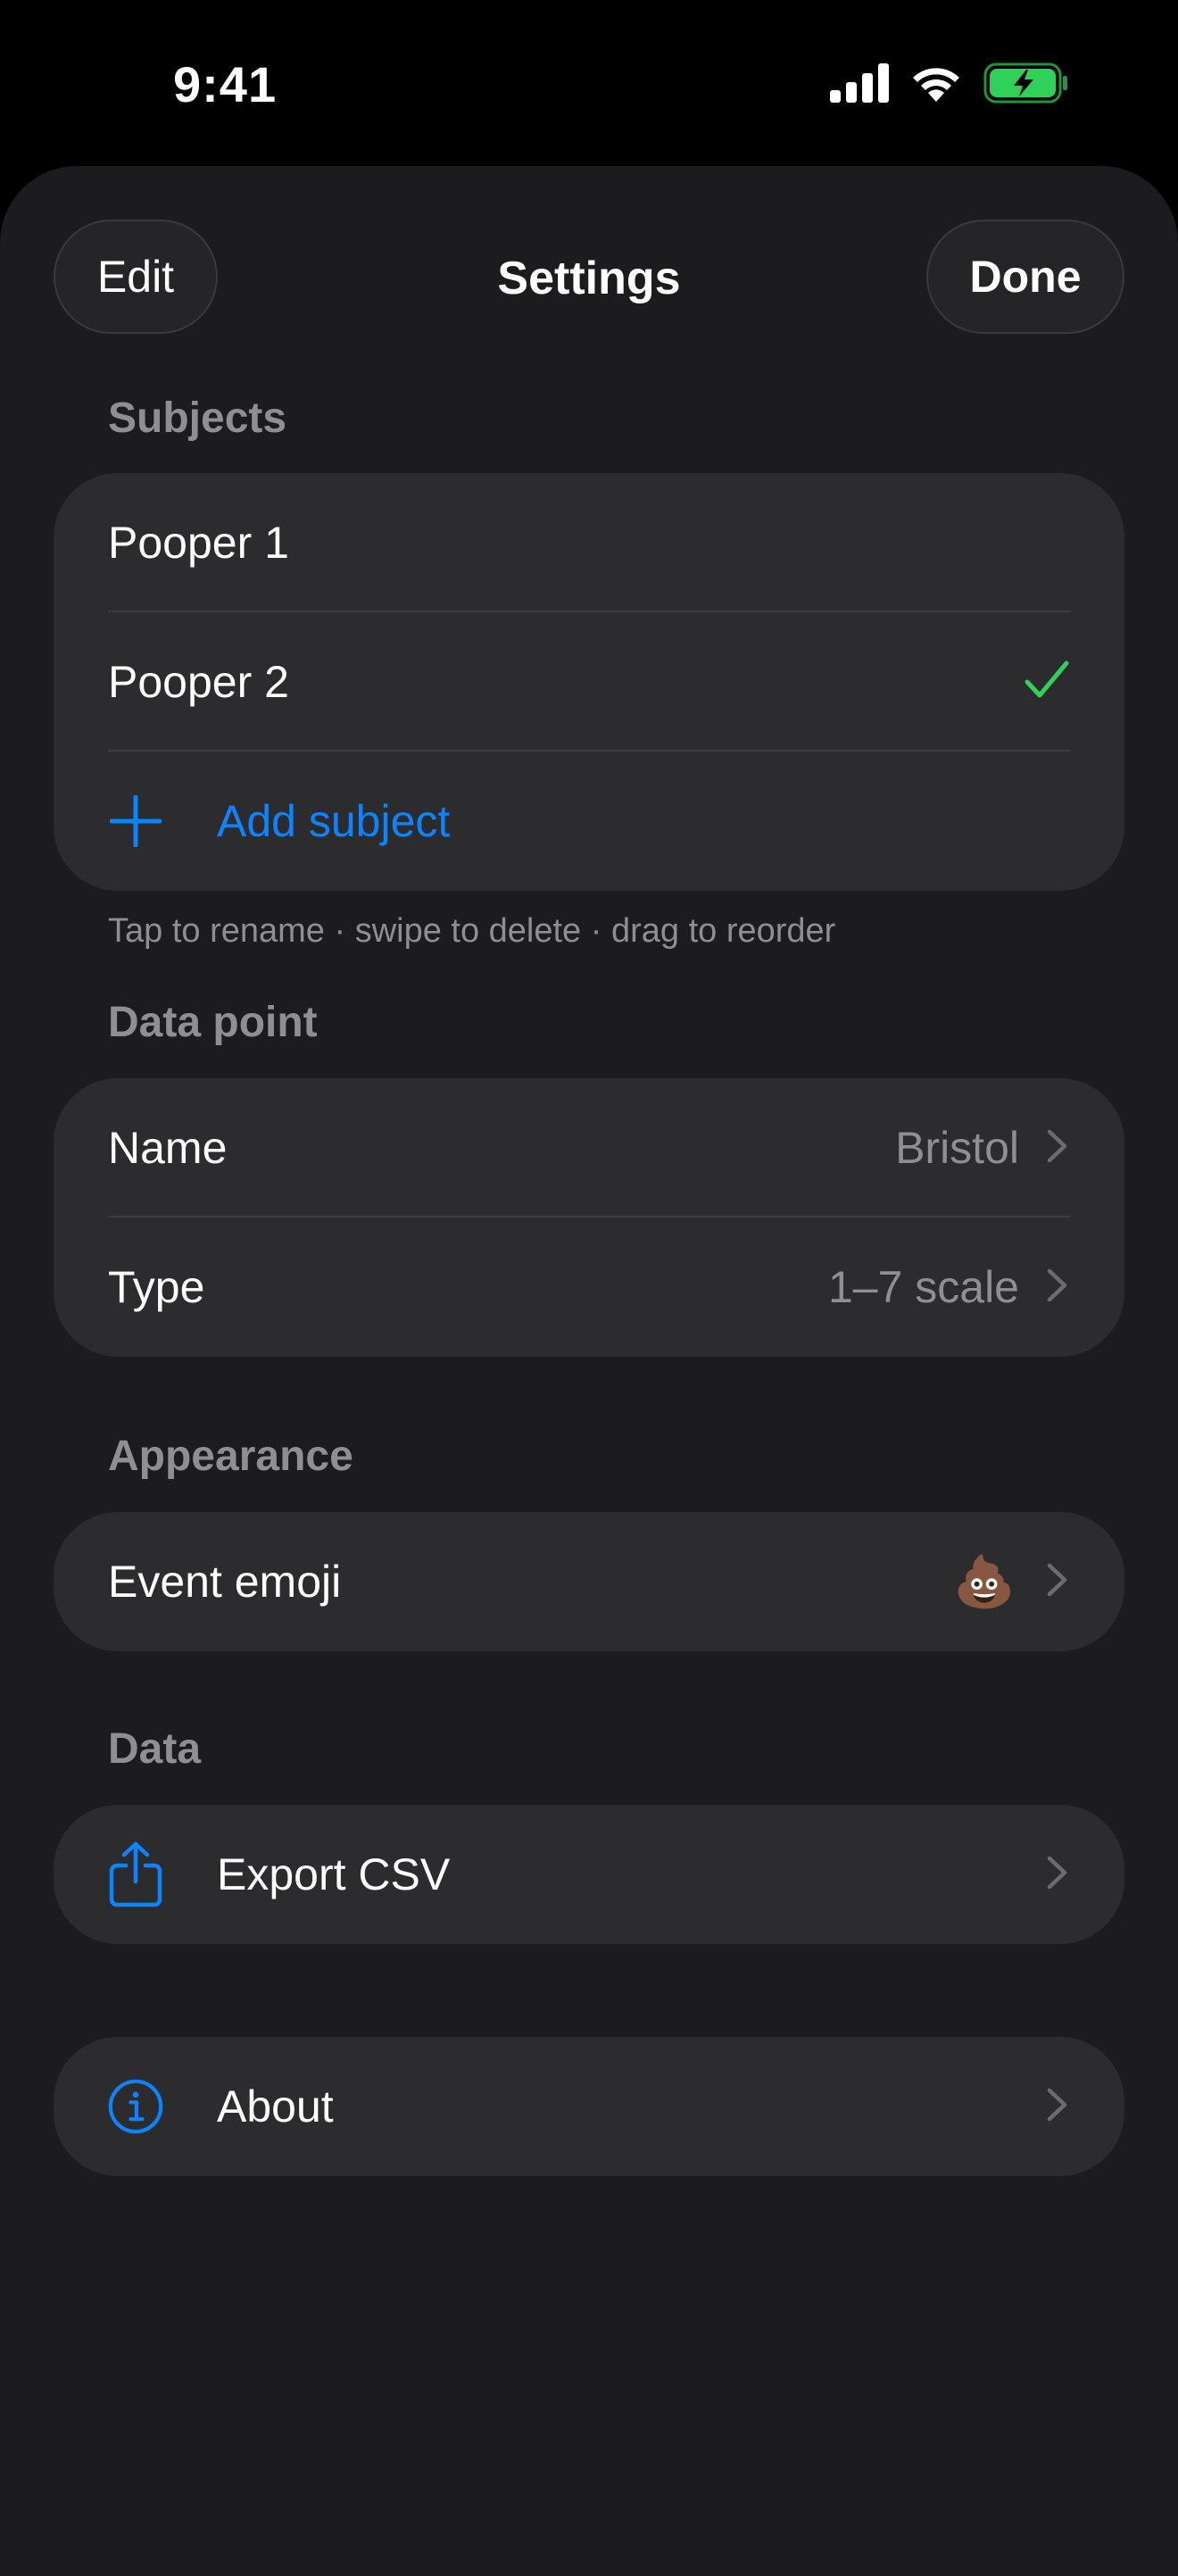 Image resolution: width=1178 pixels, height=2576 pixels. What do you see at coordinates (589, 83) in the screenshot?
I see `status-bar: 9:41` at bounding box center [589, 83].